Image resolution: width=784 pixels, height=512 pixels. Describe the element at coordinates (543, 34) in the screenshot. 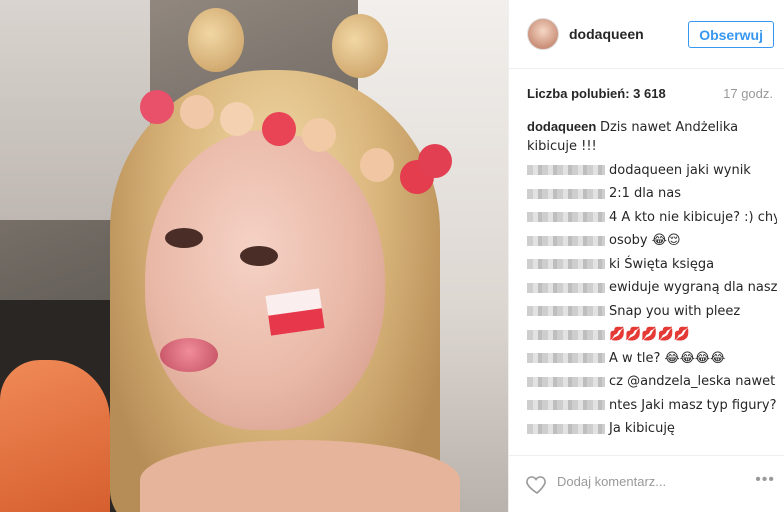

I see `avatar` at that location.